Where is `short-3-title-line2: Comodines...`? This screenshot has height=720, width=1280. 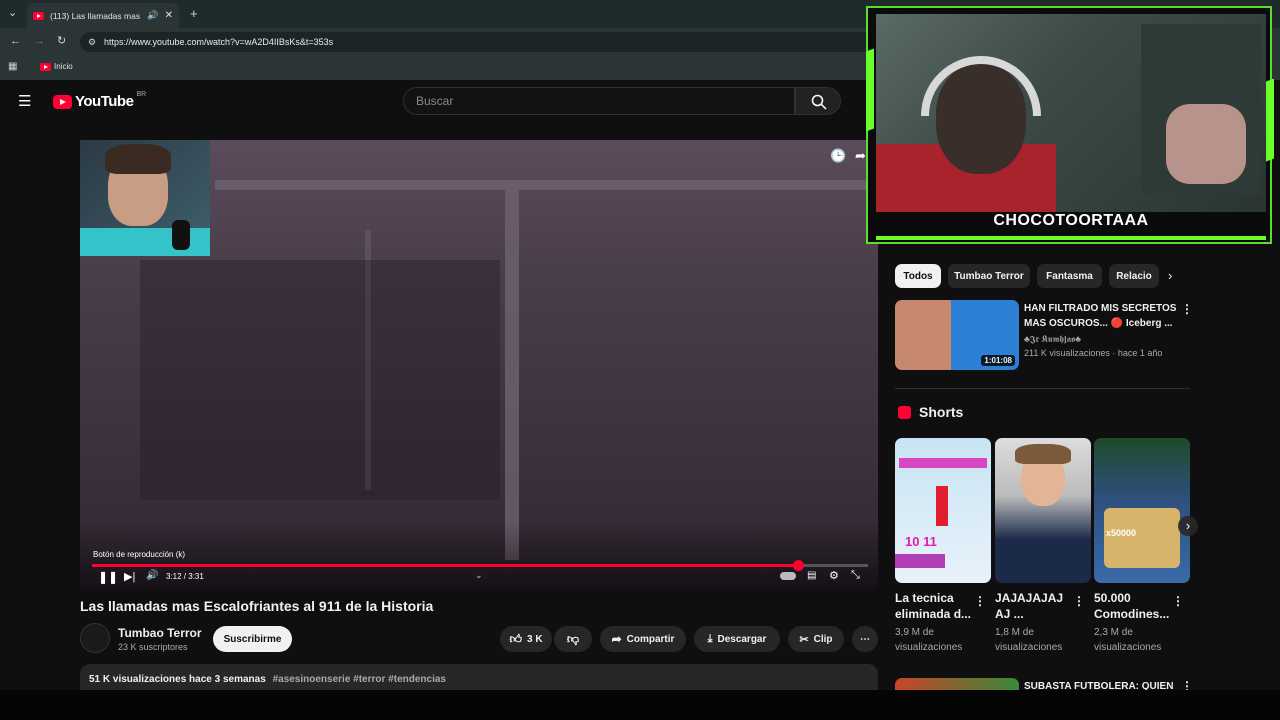
short-3-title-line2: Comodines... is located at coordinates (1134, 614).